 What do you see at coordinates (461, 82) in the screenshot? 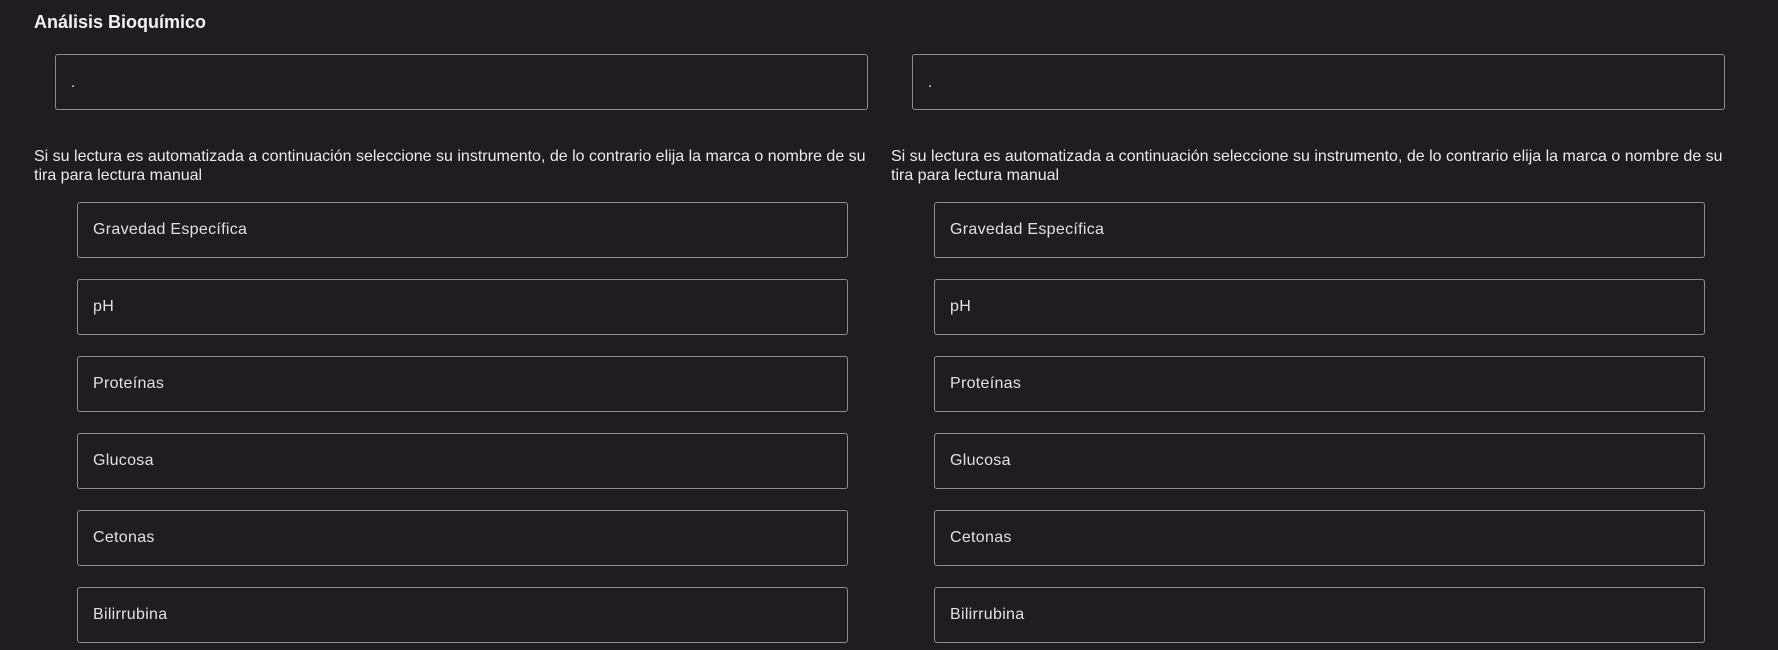
I see `instrument-field-left: .` at bounding box center [461, 82].